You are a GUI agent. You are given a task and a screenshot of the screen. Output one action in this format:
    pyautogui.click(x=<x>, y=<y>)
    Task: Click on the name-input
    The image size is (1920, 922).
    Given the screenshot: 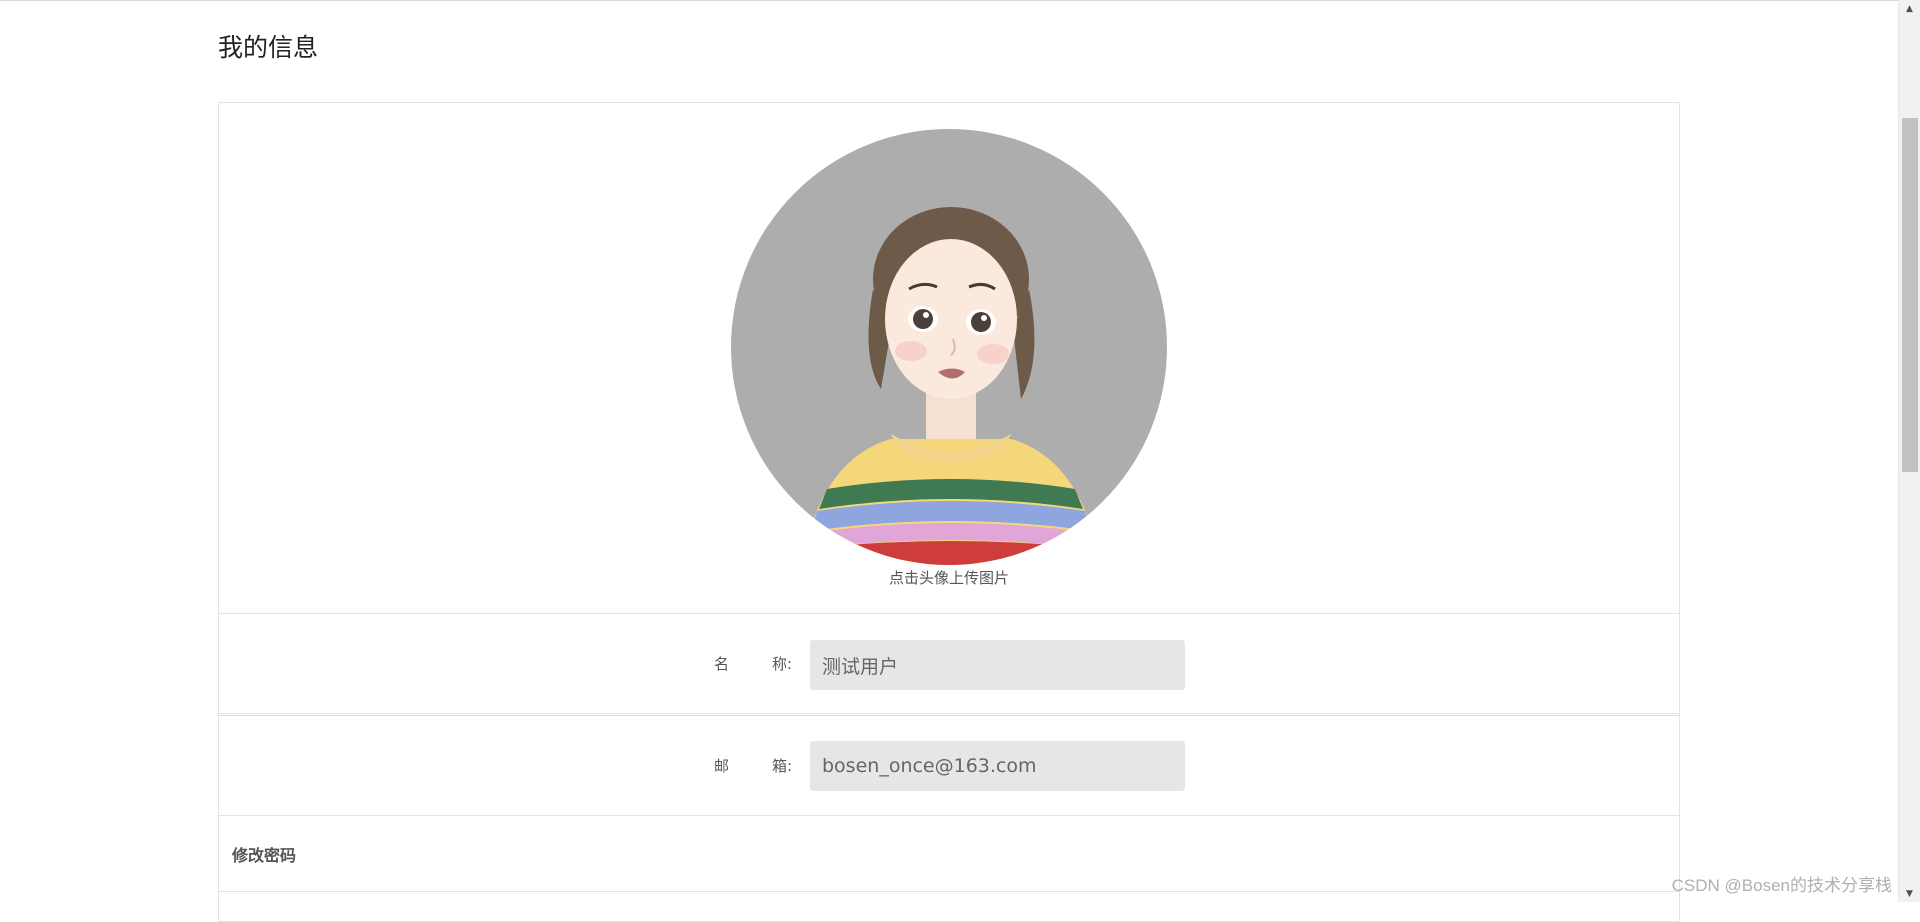 What is the action you would take?
    pyautogui.click(x=997, y=665)
    